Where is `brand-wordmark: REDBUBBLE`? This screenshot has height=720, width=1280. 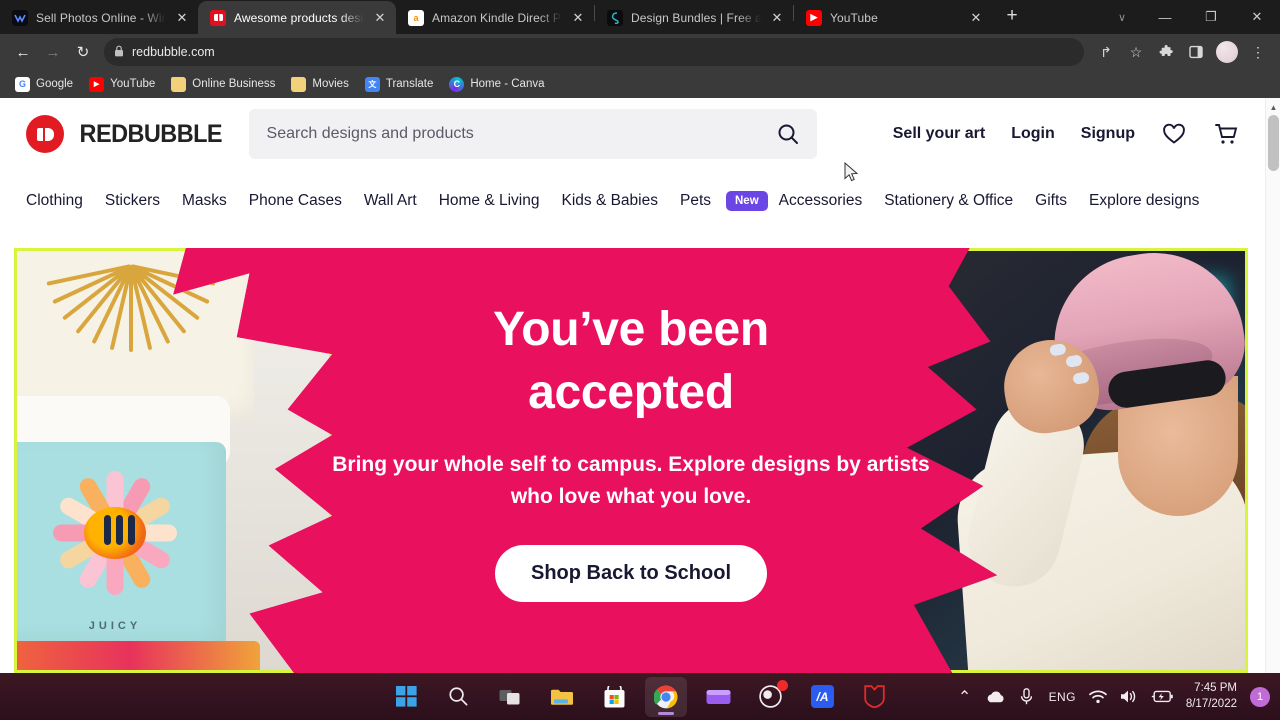
brand-wordmark: REDBUBBLE is located at coordinates (151, 133).